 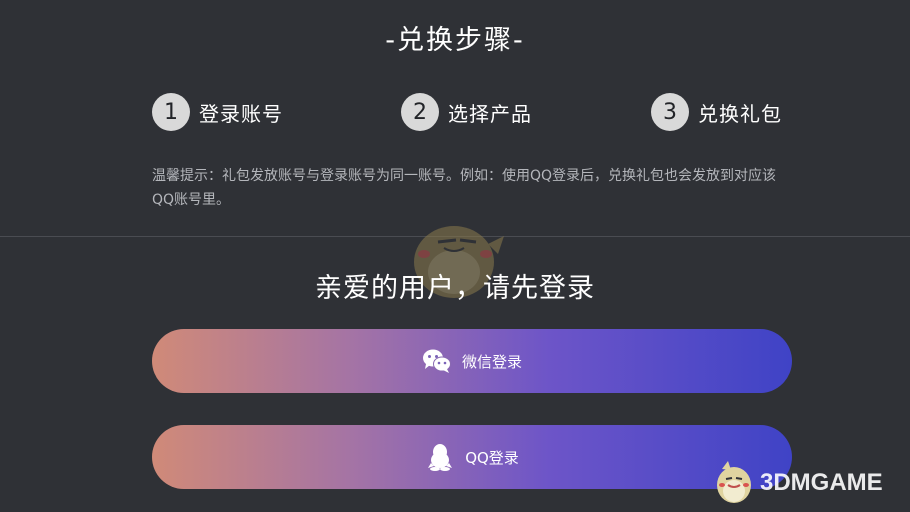 I want to click on login-title: 亲爱的用户，请先登录, so click(x=455, y=288).